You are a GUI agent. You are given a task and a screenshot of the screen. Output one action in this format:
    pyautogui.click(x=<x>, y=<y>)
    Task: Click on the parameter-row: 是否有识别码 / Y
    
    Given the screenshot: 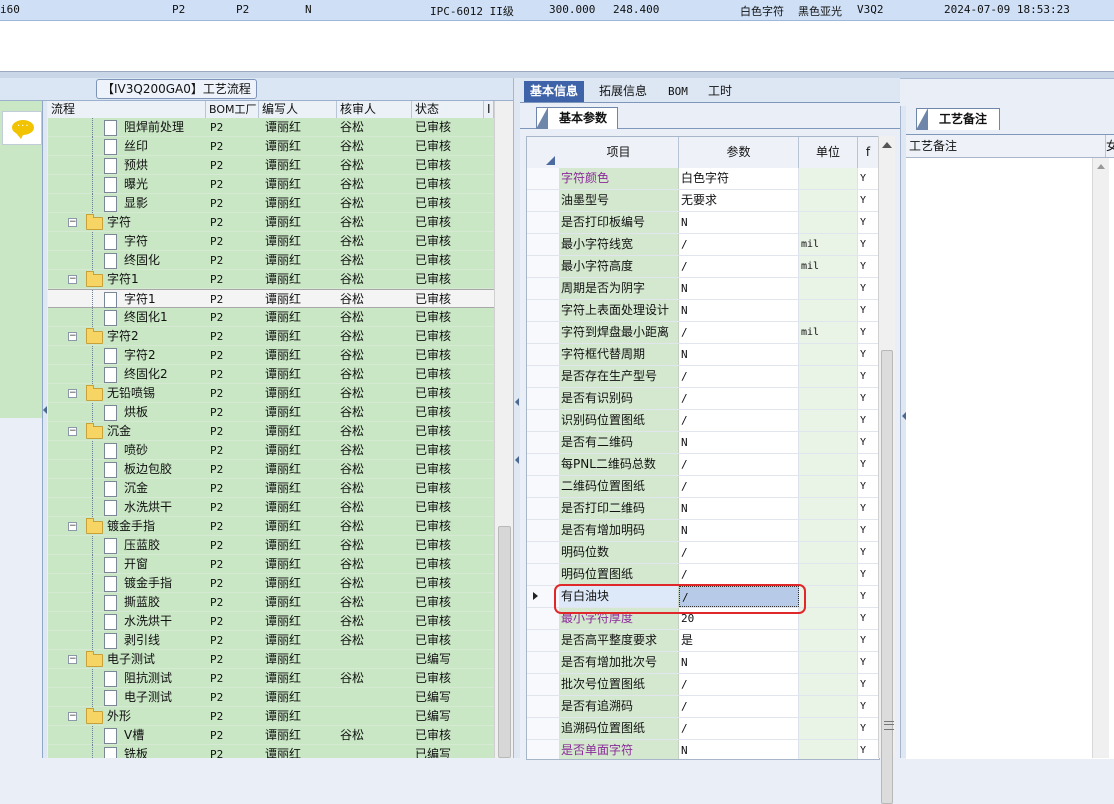 What is the action you would take?
    pyautogui.click(x=703, y=399)
    